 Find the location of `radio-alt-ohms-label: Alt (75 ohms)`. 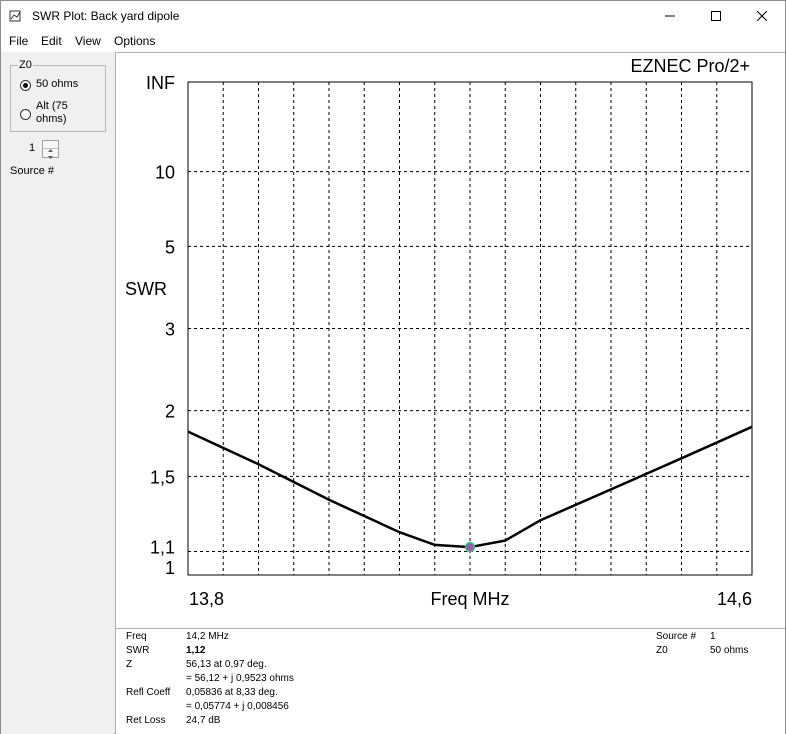

radio-alt-ohms-label: Alt (75 ohms) is located at coordinates (66, 113).